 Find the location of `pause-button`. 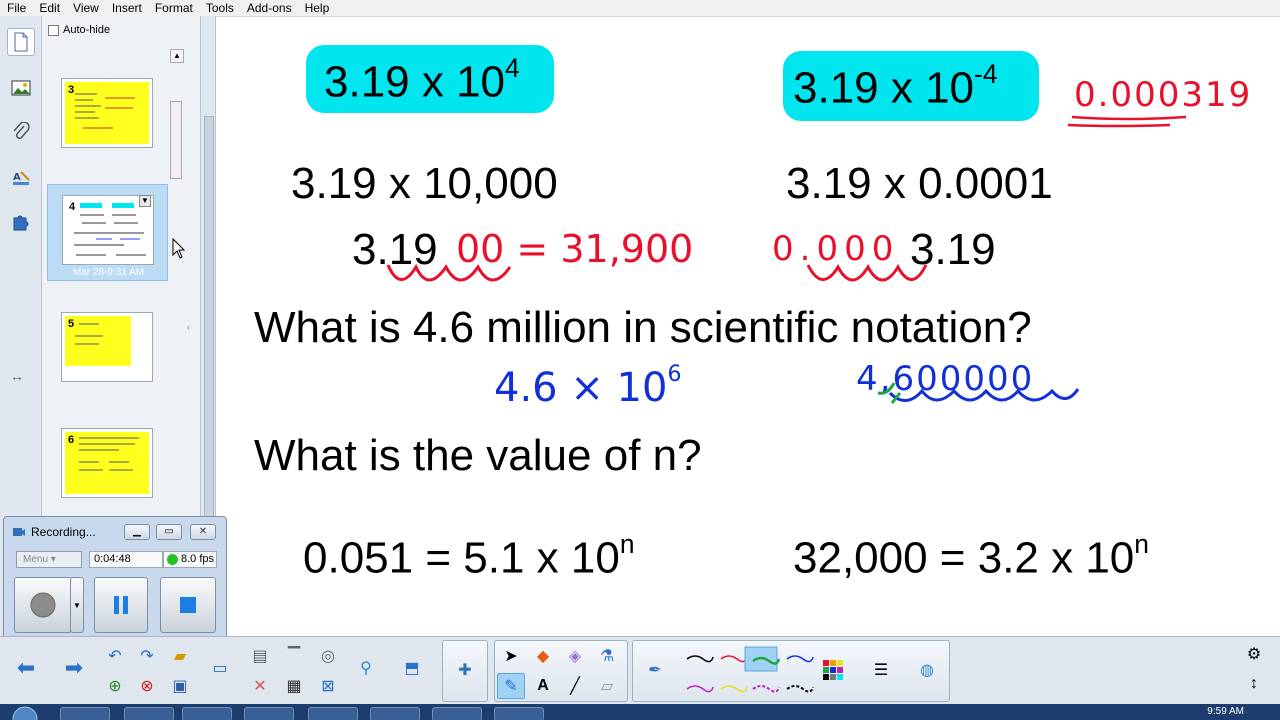

pause-button is located at coordinates (121, 605).